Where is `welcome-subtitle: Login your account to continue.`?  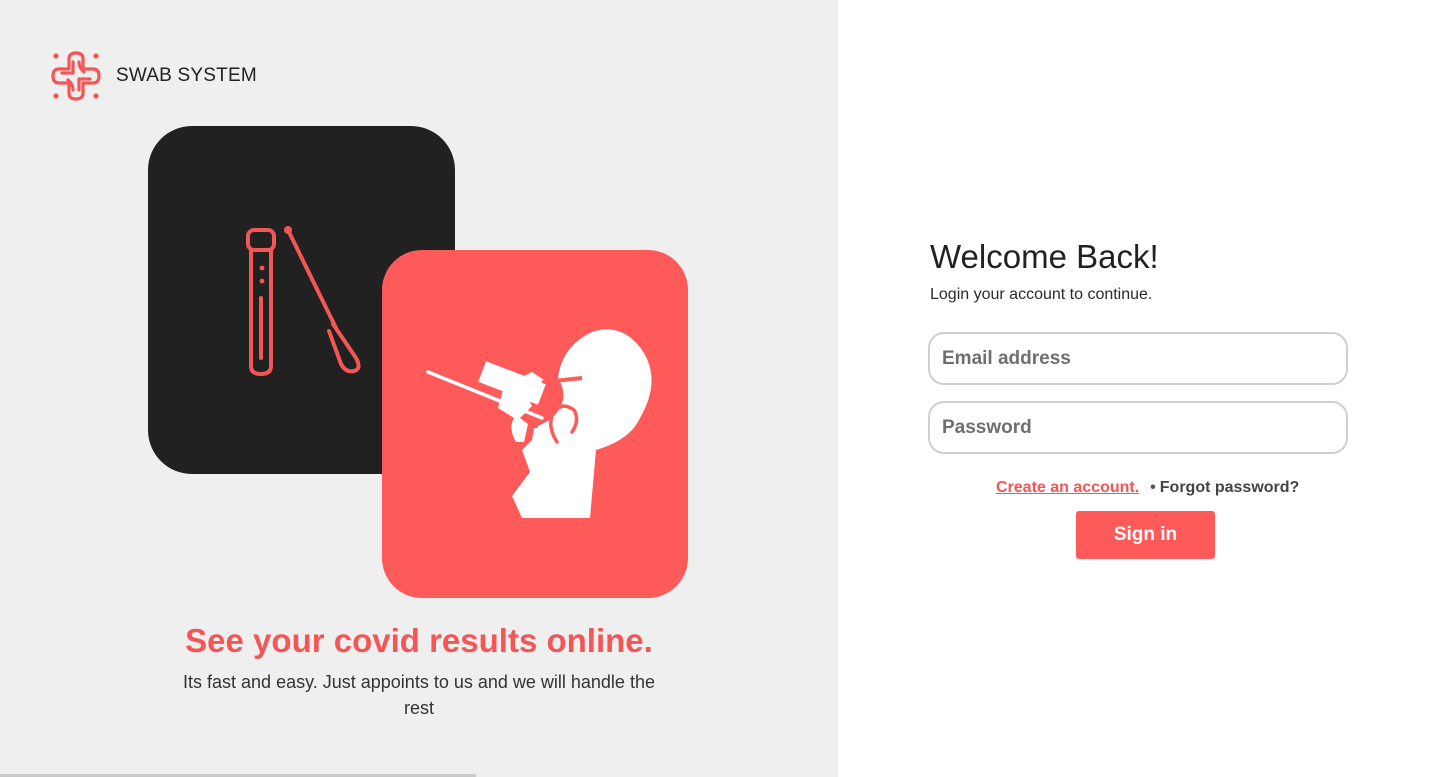
welcome-subtitle: Login your account to continue. is located at coordinates (1041, 294).